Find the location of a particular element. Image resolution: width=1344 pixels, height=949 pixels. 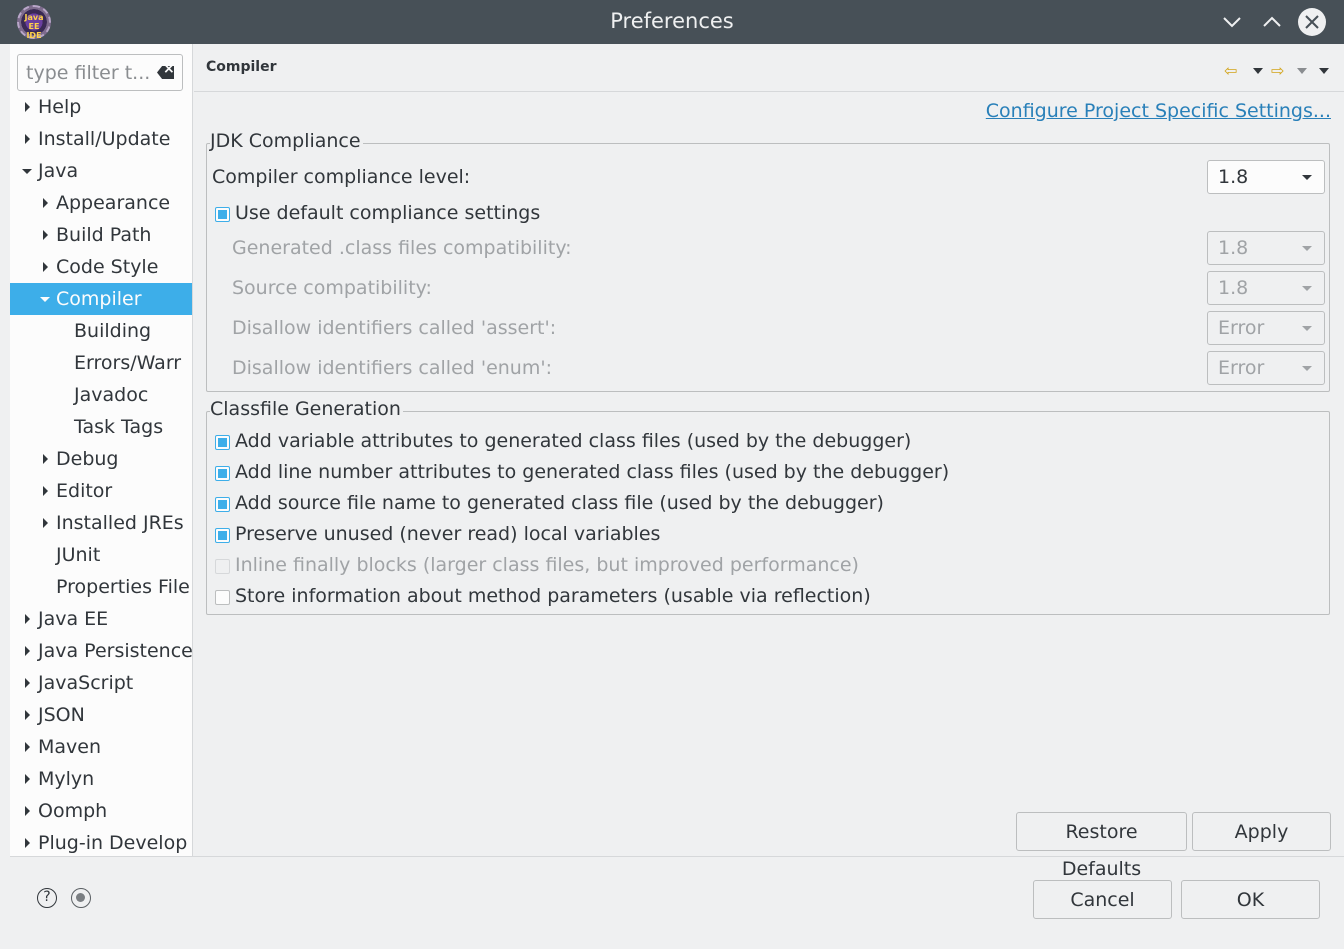

tree-item-label: Code Style is located at coordinates (107, 267).